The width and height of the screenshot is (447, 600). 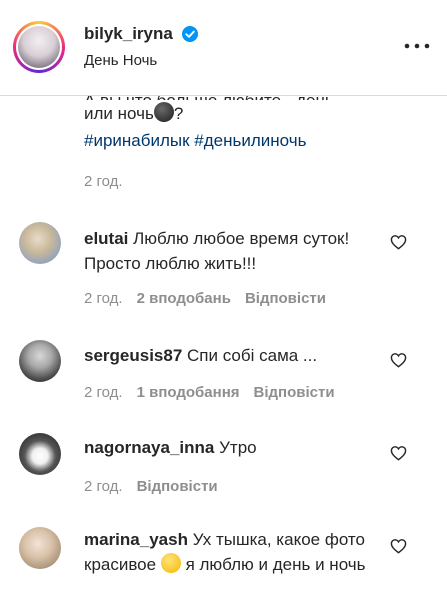 What do you see at coordinates (136, 539) in the screenshot?
I see `comment-username: marina_yash` at bounding box center [136, 539].